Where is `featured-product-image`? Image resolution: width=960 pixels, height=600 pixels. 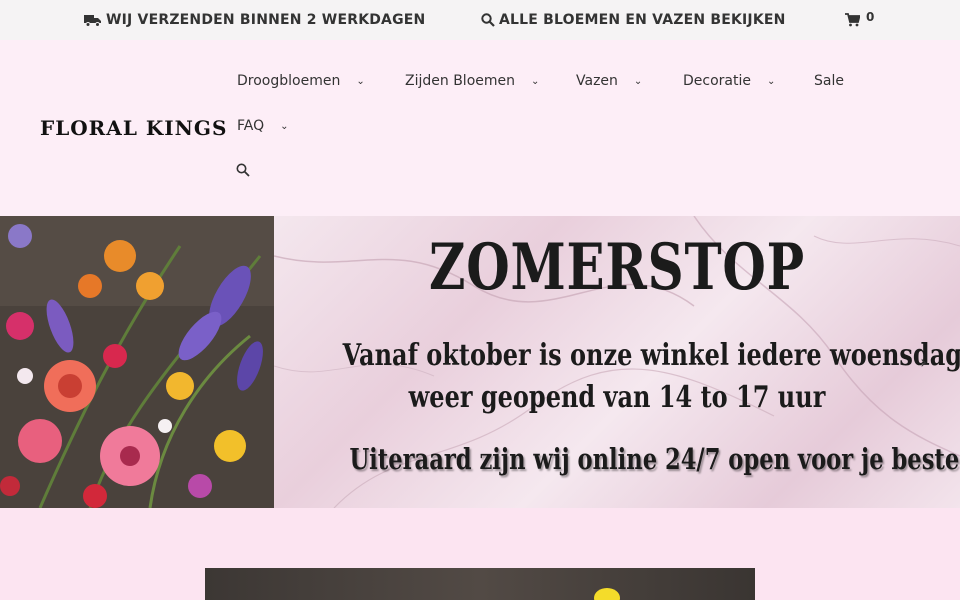 featured-product-image is located at coordinates (480, 584).